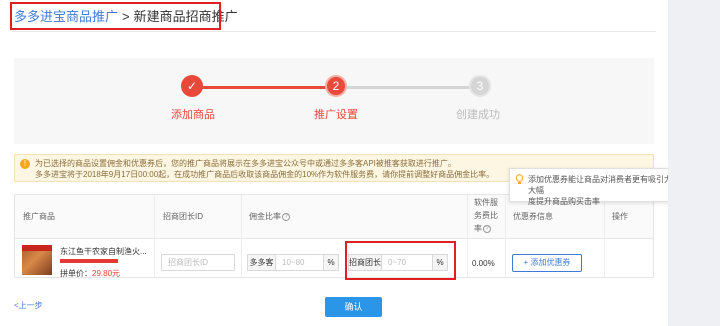 The image size is (720, 326). I want to click on leader-rate-highlight-box, so click(400, 260).